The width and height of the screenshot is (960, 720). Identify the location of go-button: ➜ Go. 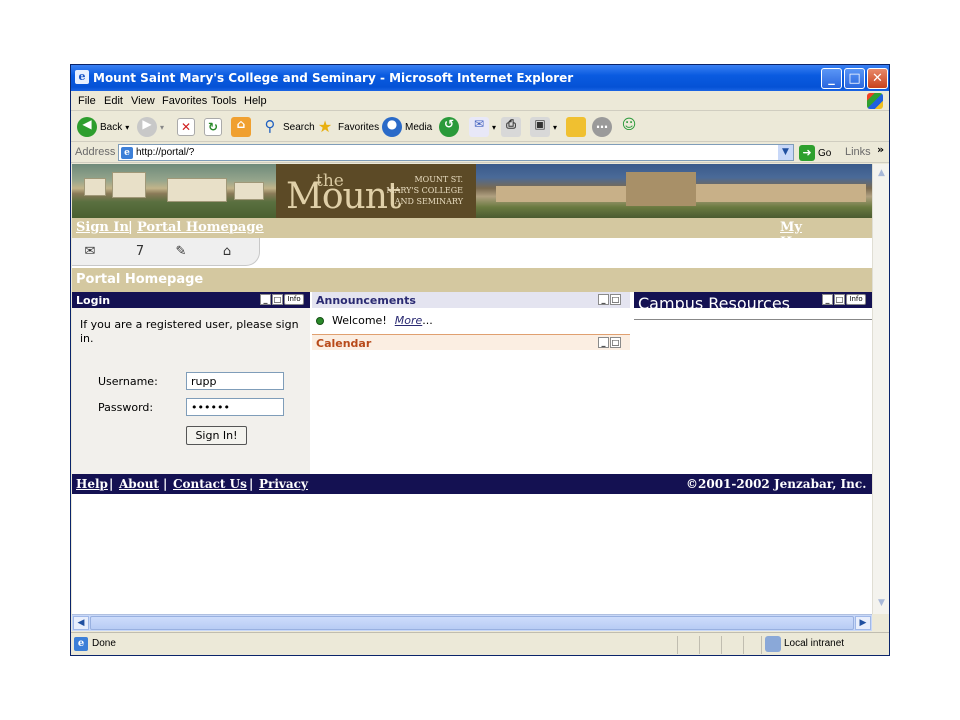
(815, 153).